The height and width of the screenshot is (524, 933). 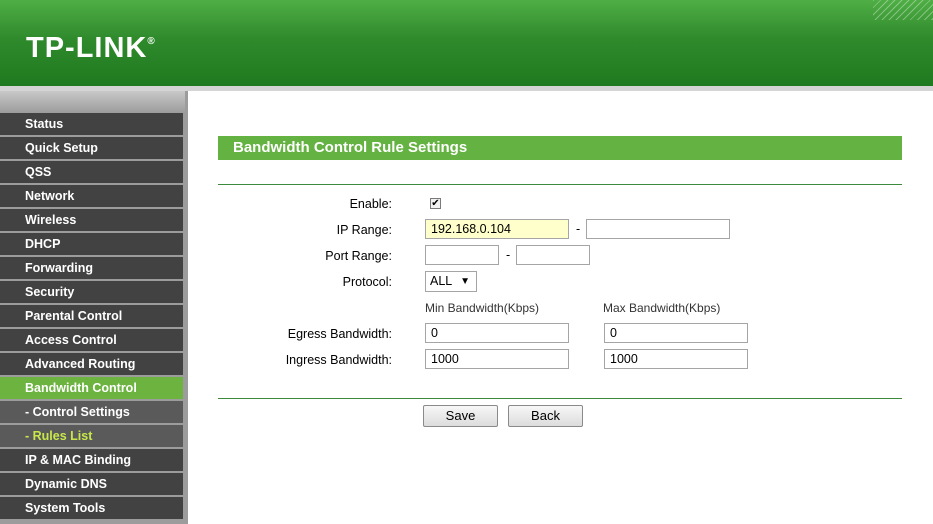 I want to click on port-end-input, so click(x=553, y=255).